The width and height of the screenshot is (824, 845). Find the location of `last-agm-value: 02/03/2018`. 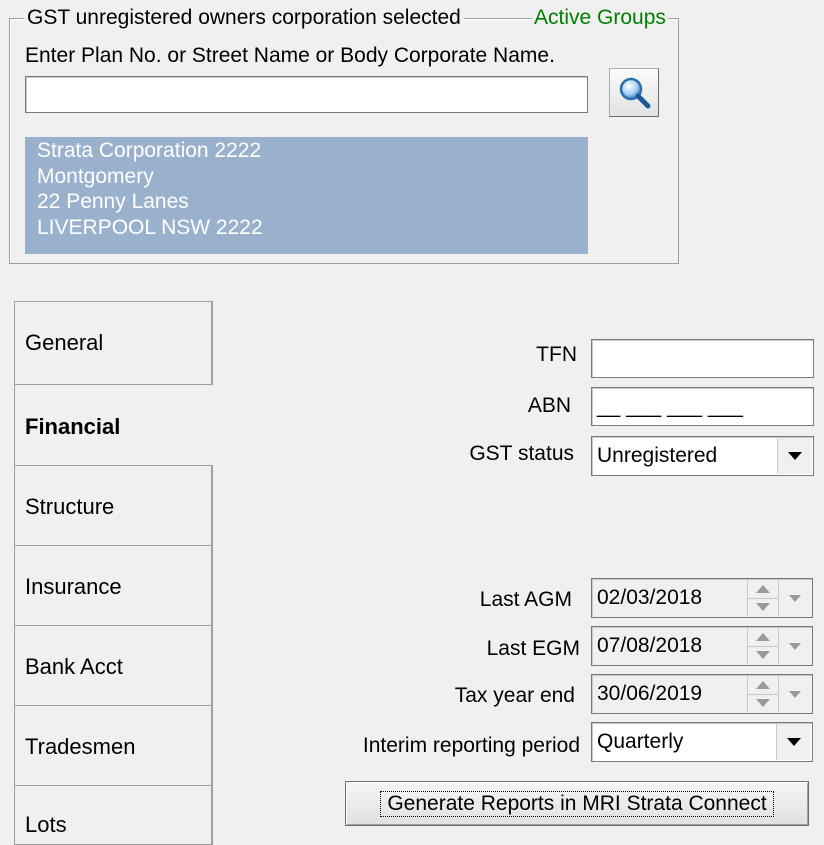

last-agm-value: 02/03/2018 is located at coordinates (650, 597).